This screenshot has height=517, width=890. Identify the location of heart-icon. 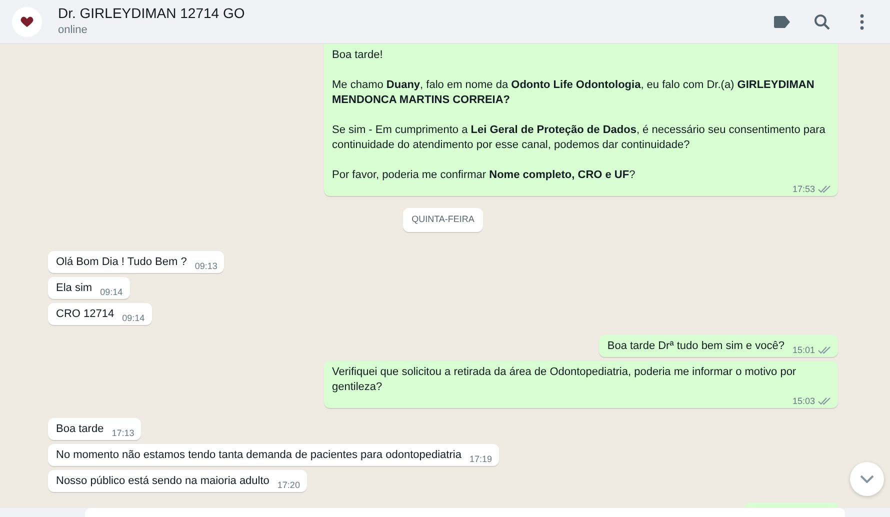
(27, 22).